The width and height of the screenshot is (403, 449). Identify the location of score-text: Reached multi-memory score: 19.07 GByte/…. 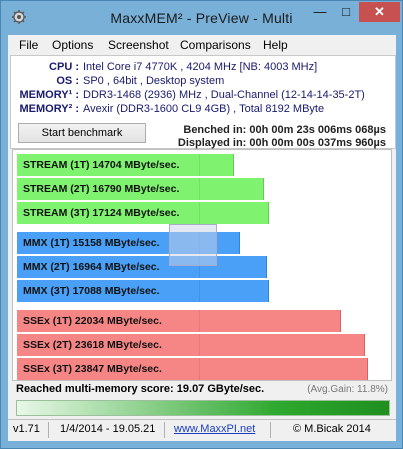
(140, 389).